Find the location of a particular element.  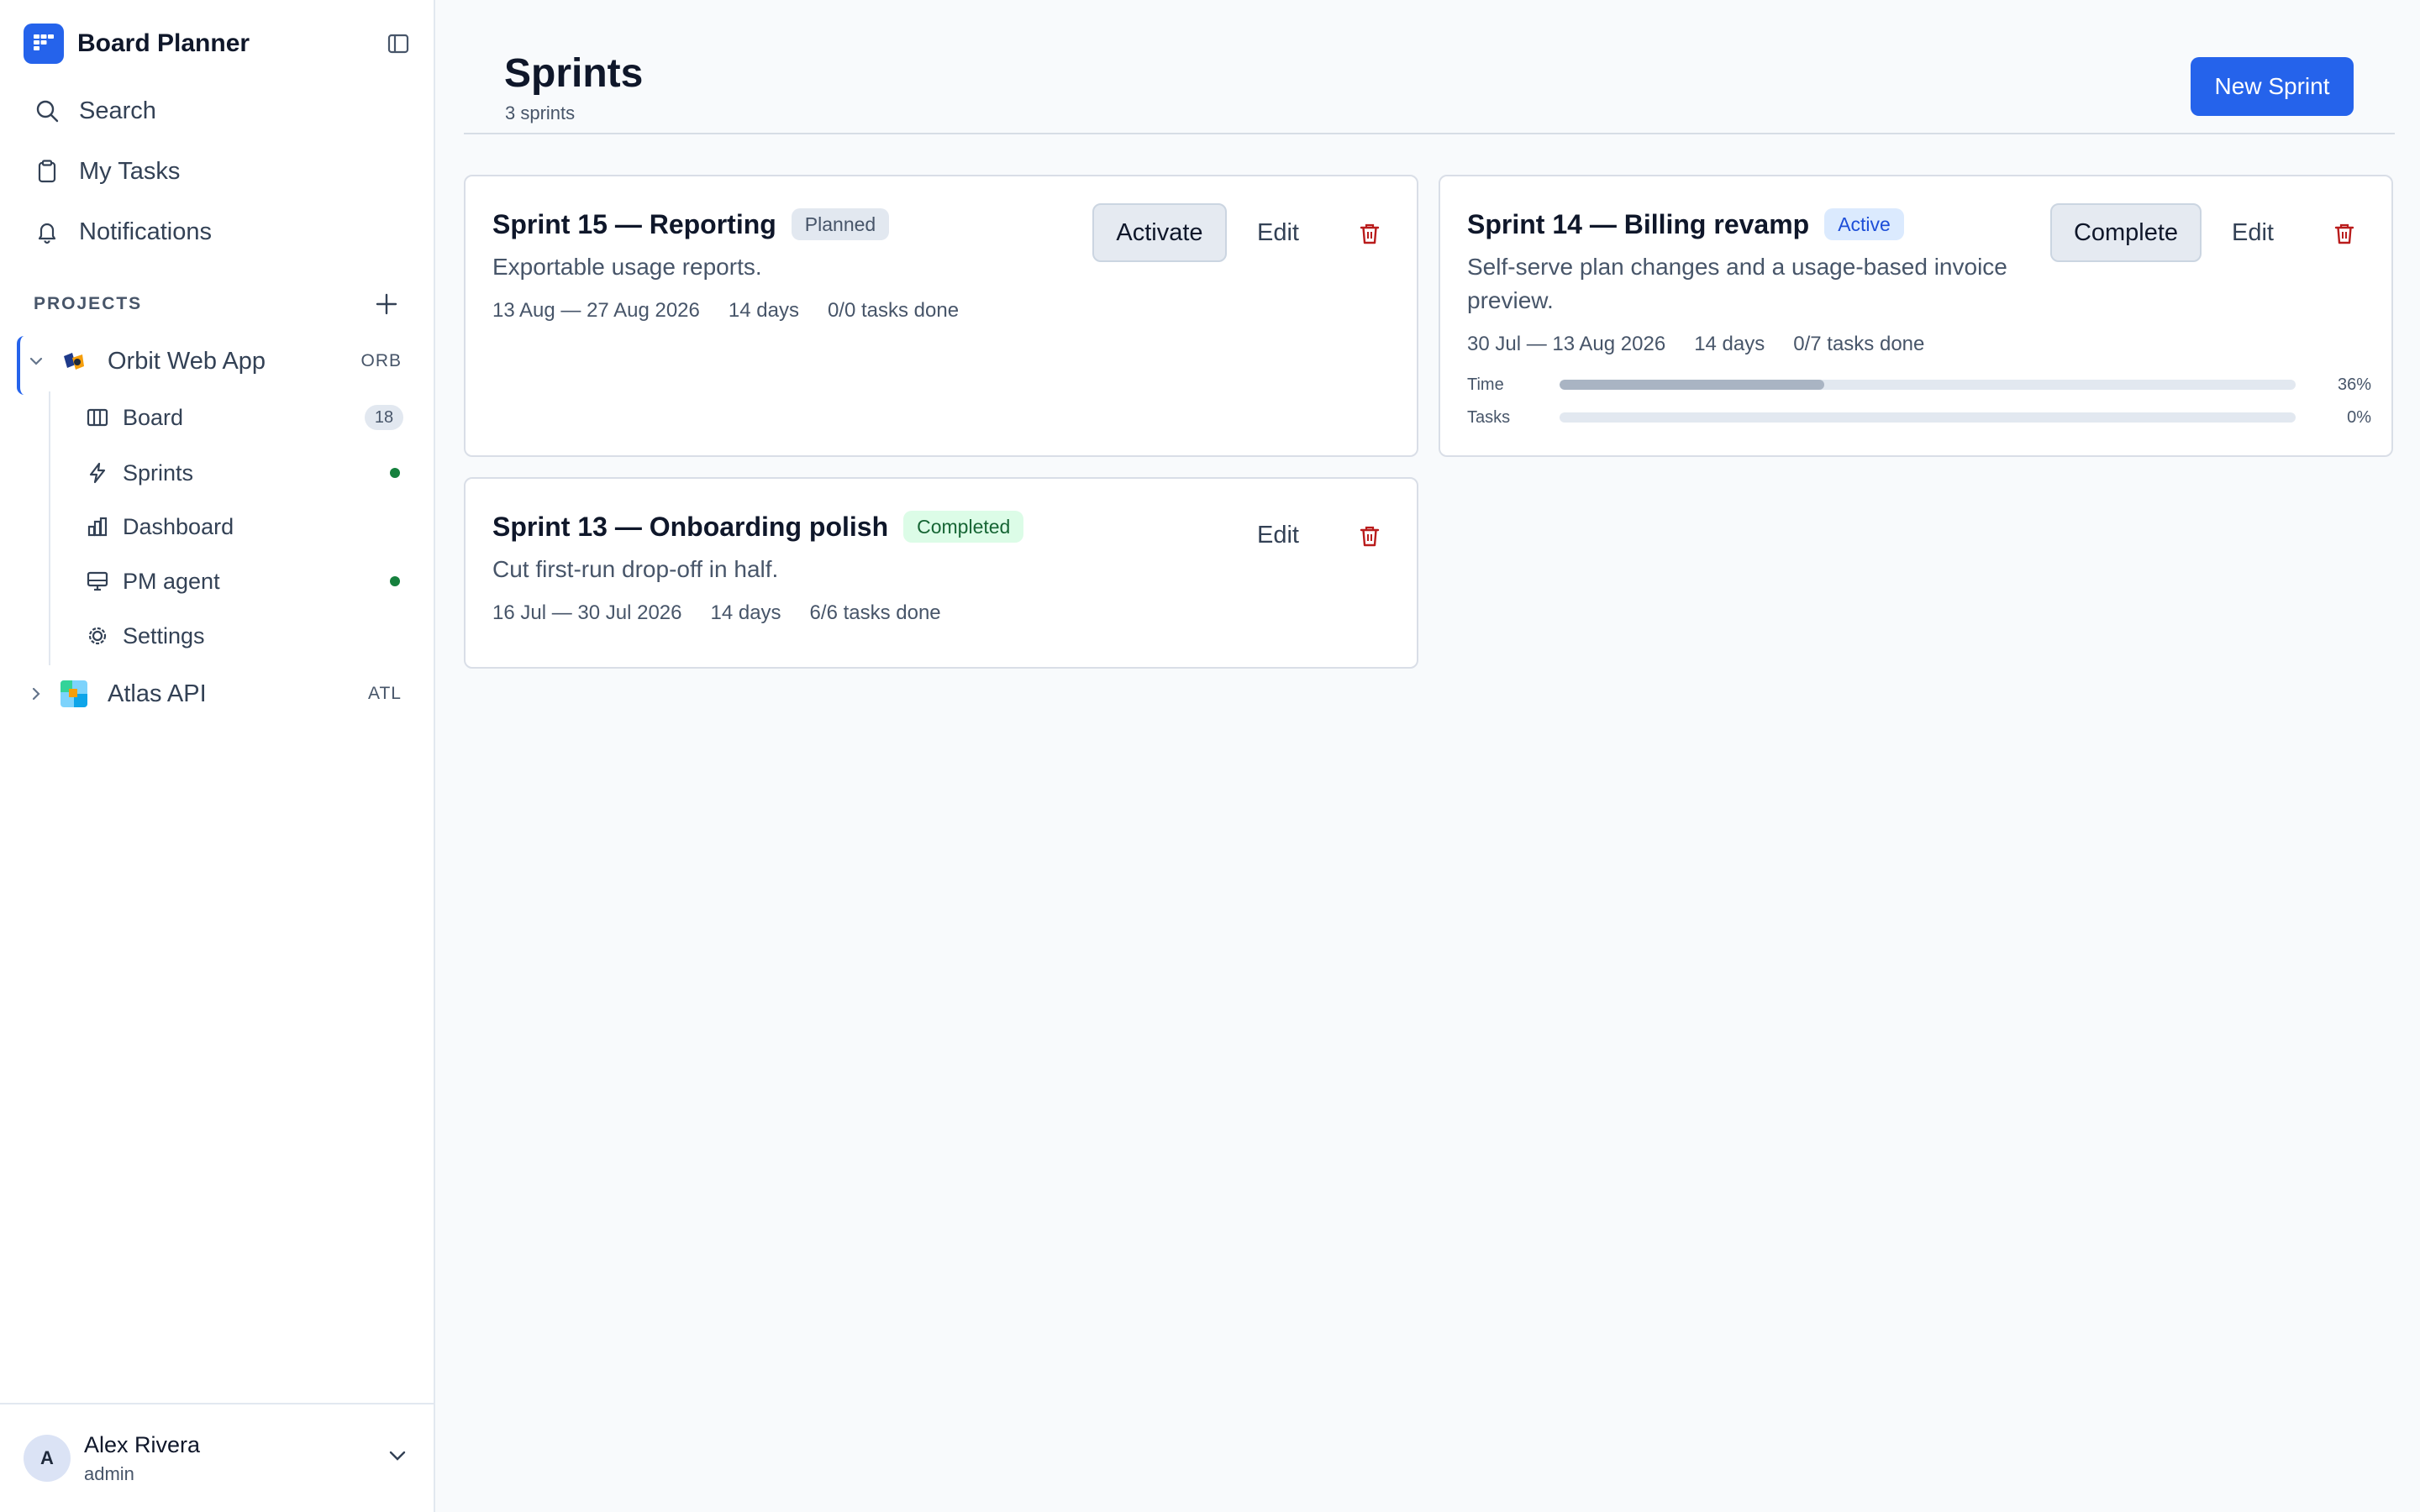

project-name: Orbit Web App is located at coordinates (187, 361).